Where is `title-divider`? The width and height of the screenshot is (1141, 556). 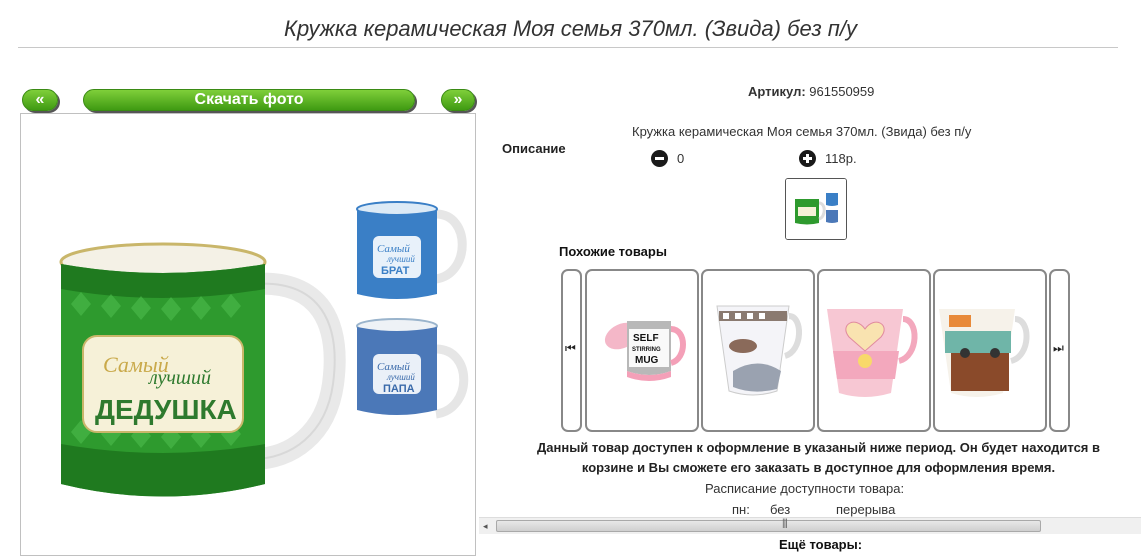 title-divider is located at coordinates (568, 47).